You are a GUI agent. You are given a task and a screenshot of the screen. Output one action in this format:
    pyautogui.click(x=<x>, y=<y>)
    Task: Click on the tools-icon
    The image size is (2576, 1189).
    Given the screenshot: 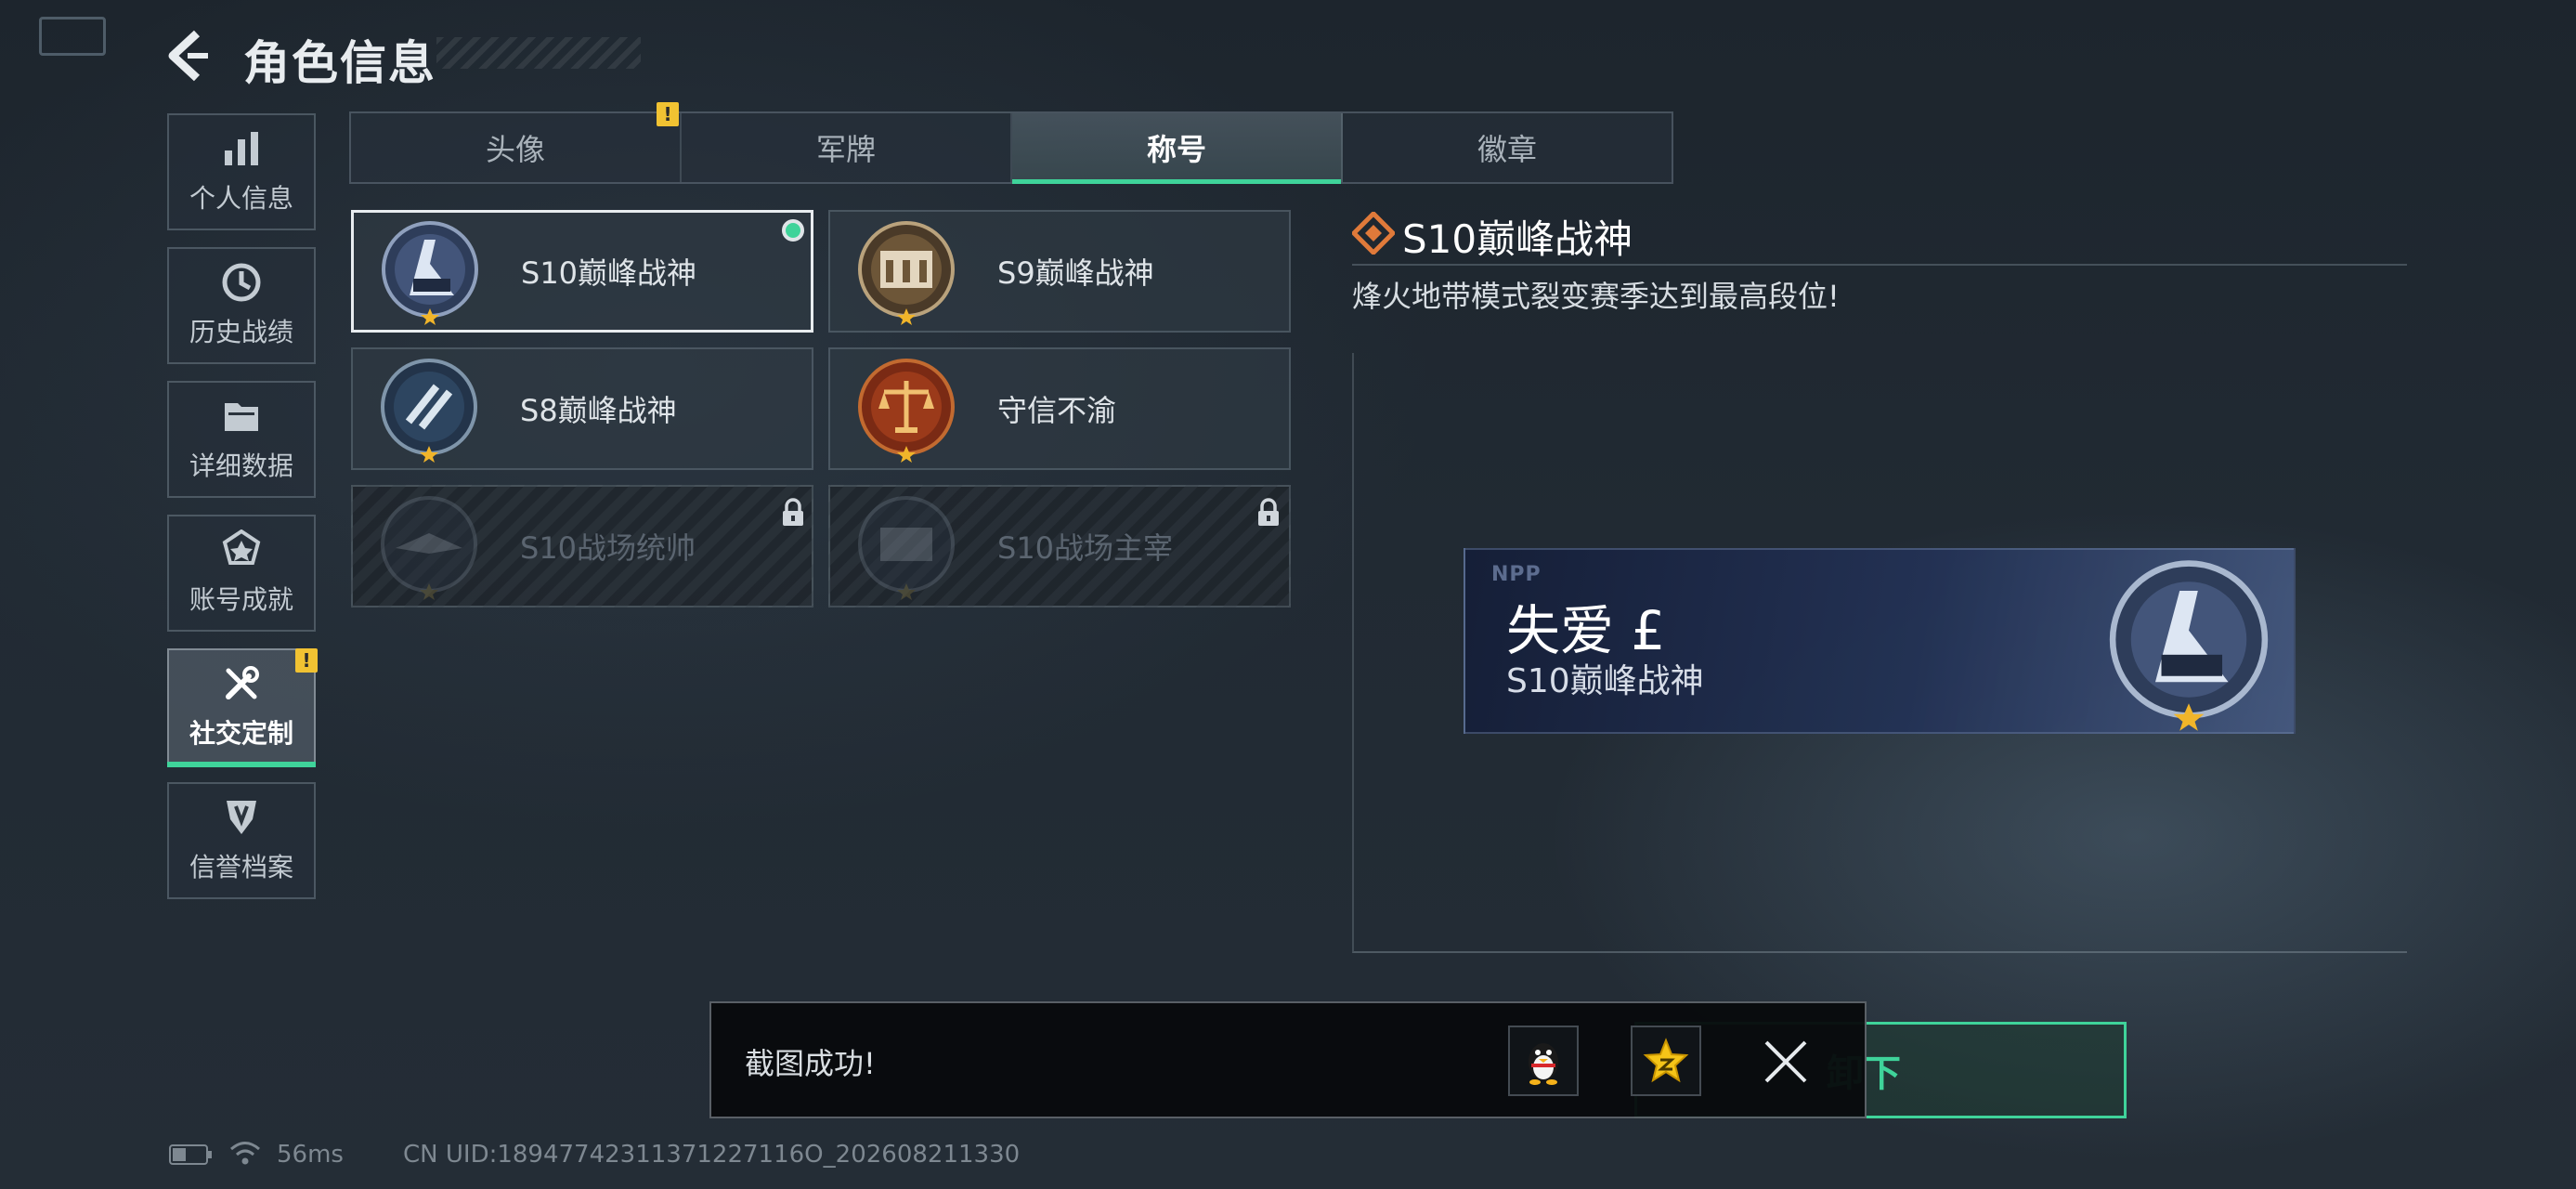 What is the action you would take?
    pyautogui.click(x=243, y=682)
    